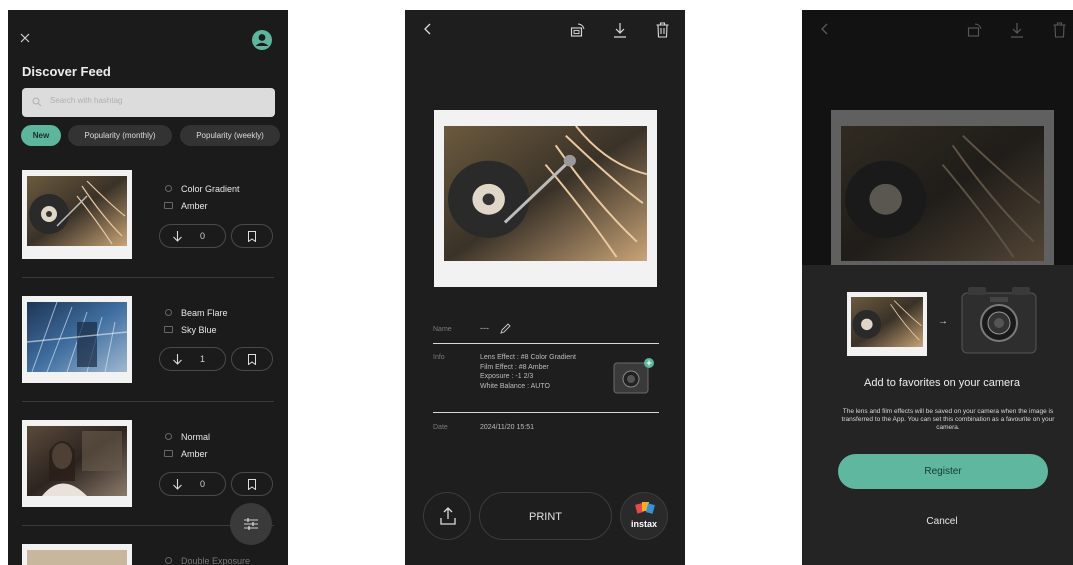 The height and width of the screenshot is (565, 1073). What do you see at coordinates (507, 376) in the screenshot?
I see `info-line-exposure: Exposure : -1 2/3` at bounding box center [507, 376].